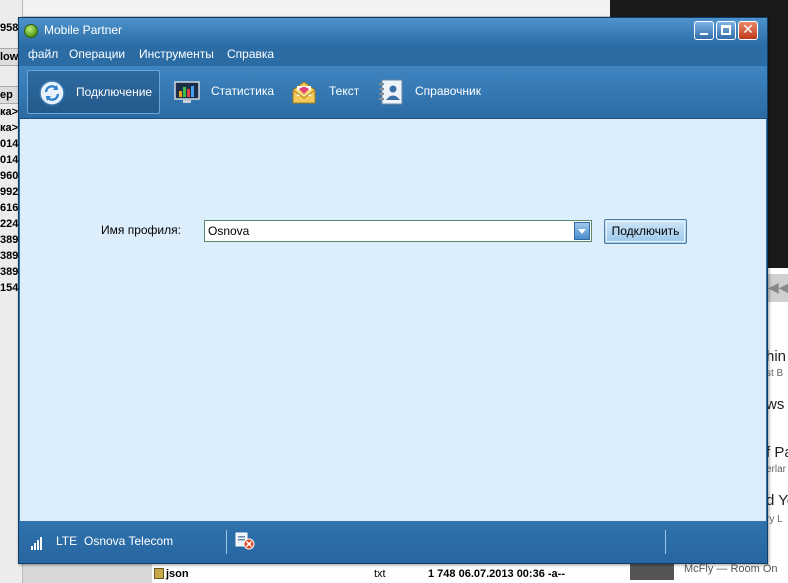 The width and height of the screenshot is (788, 583). What do you see at coordinates (129, 541) in the screenshot?
I see `operator-name: Osnova Telecom` at bounding box center [129, 541].